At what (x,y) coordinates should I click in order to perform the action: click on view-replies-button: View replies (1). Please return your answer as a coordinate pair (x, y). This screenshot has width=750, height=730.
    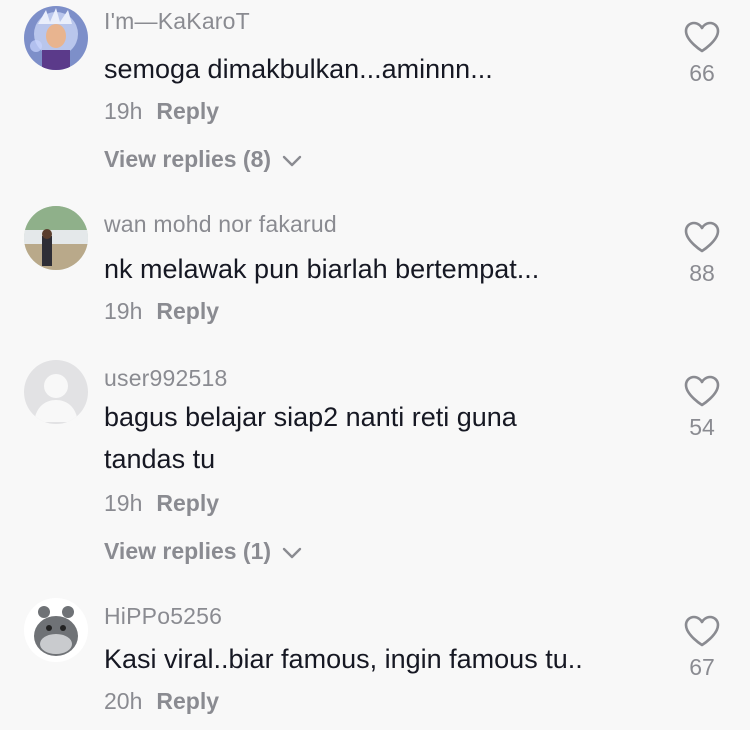
    Looking at the image, I should click on (203, 551).